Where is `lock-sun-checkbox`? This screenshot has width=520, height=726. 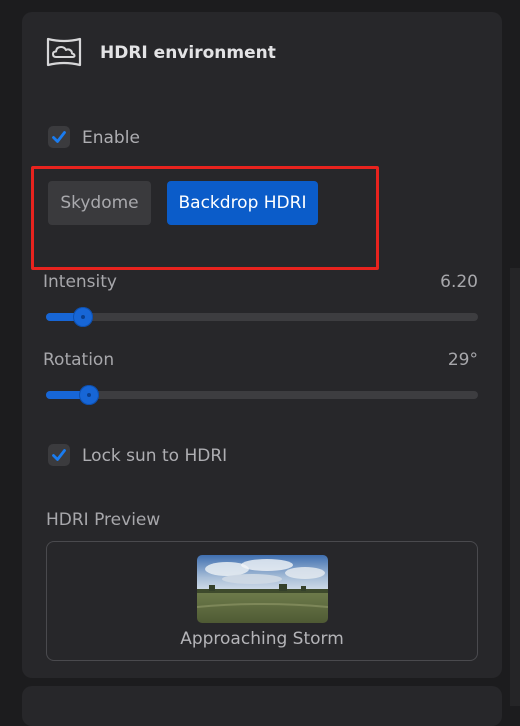
lock-sun-checkbox is located at coordinates (59, 455).